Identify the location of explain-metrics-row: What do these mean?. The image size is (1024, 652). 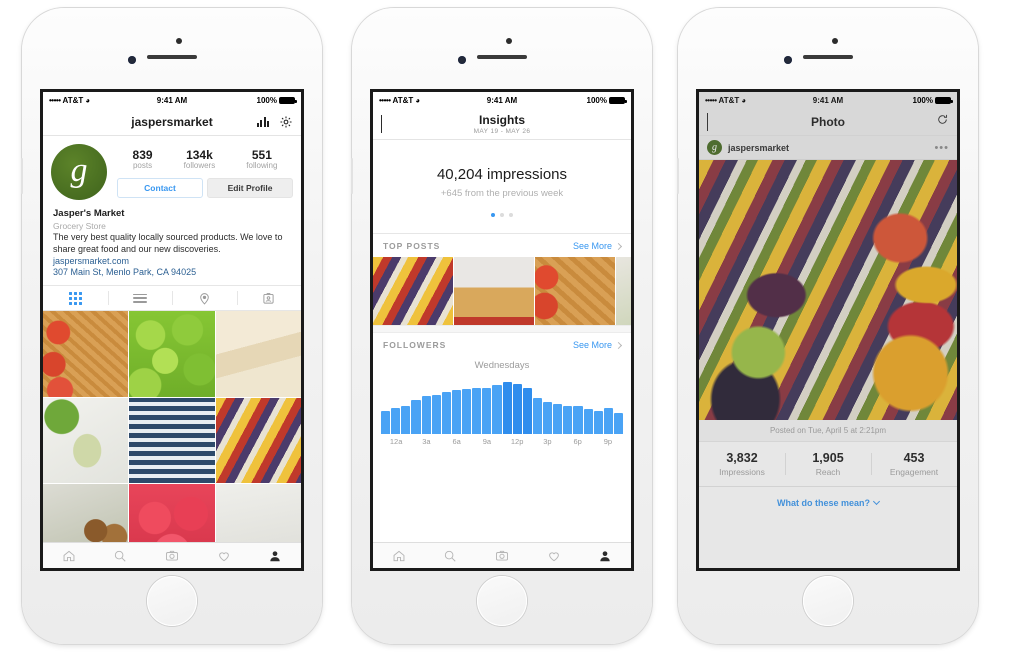
(828, 501).